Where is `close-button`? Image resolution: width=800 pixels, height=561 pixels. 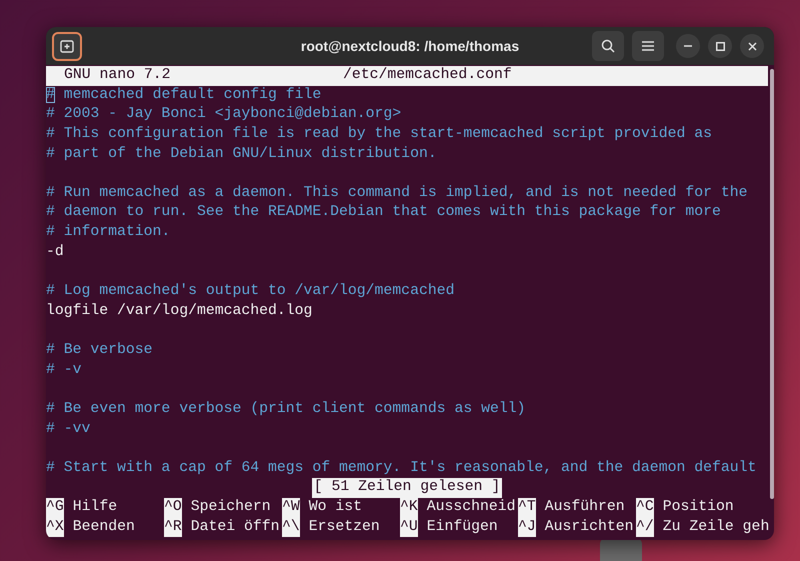 close-button is located at coordinates (752, 46).